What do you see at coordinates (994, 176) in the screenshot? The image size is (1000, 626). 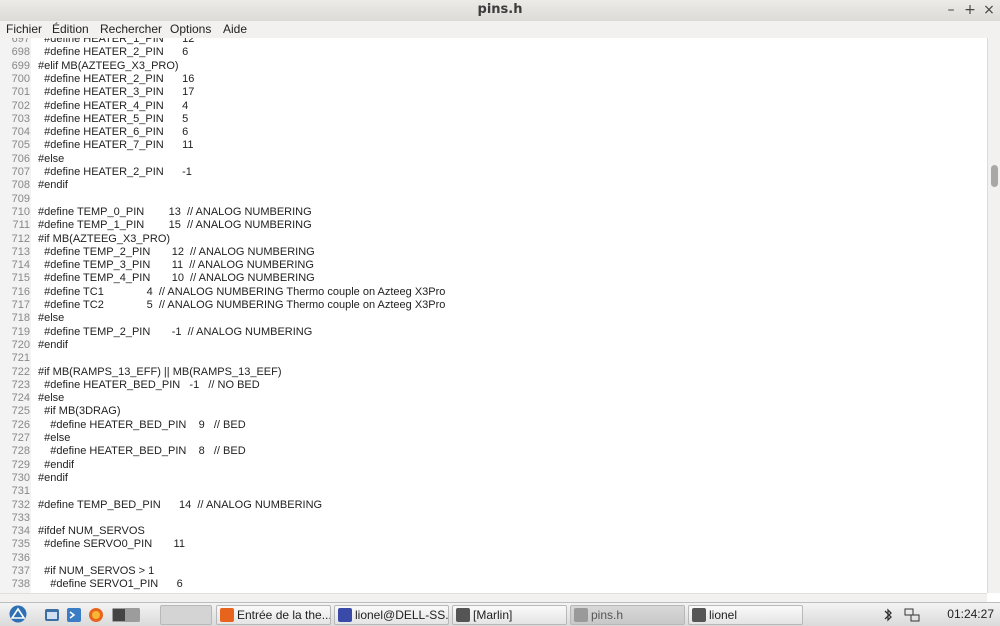 I see `scrollbar-thumb` at bounding box center [994, 176].